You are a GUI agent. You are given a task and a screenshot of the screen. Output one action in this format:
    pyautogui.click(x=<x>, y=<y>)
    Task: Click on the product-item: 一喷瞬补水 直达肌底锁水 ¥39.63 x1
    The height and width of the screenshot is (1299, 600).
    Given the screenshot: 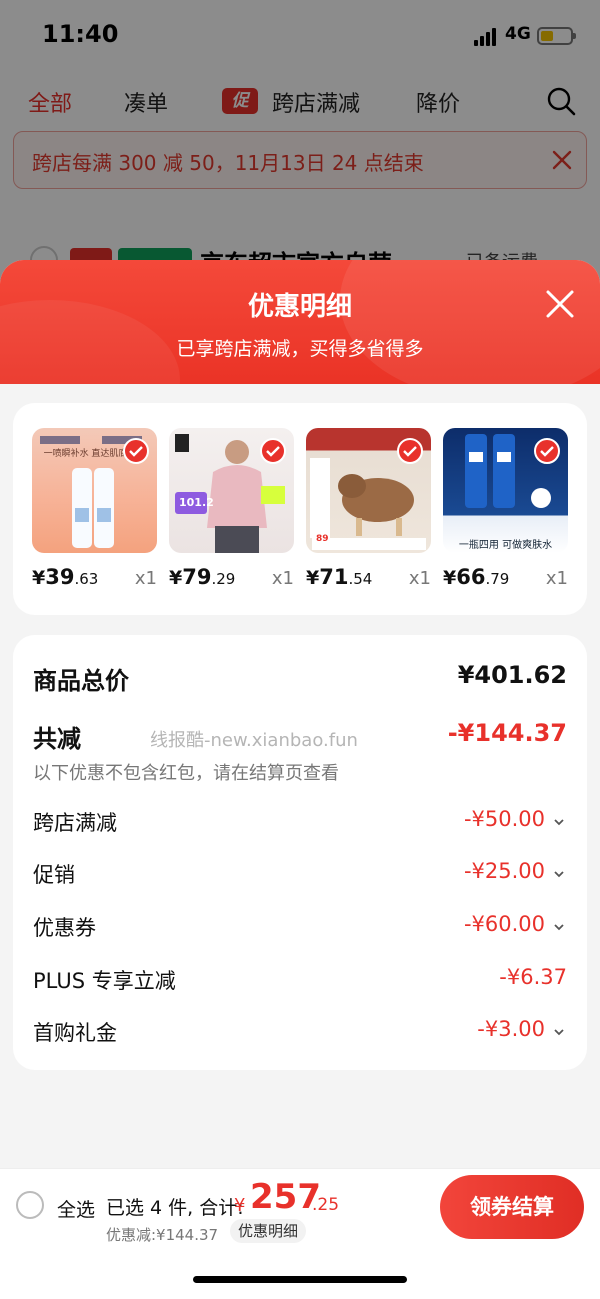 What is the action you would take?
    pyautogui.click(x=94, y=513)
    